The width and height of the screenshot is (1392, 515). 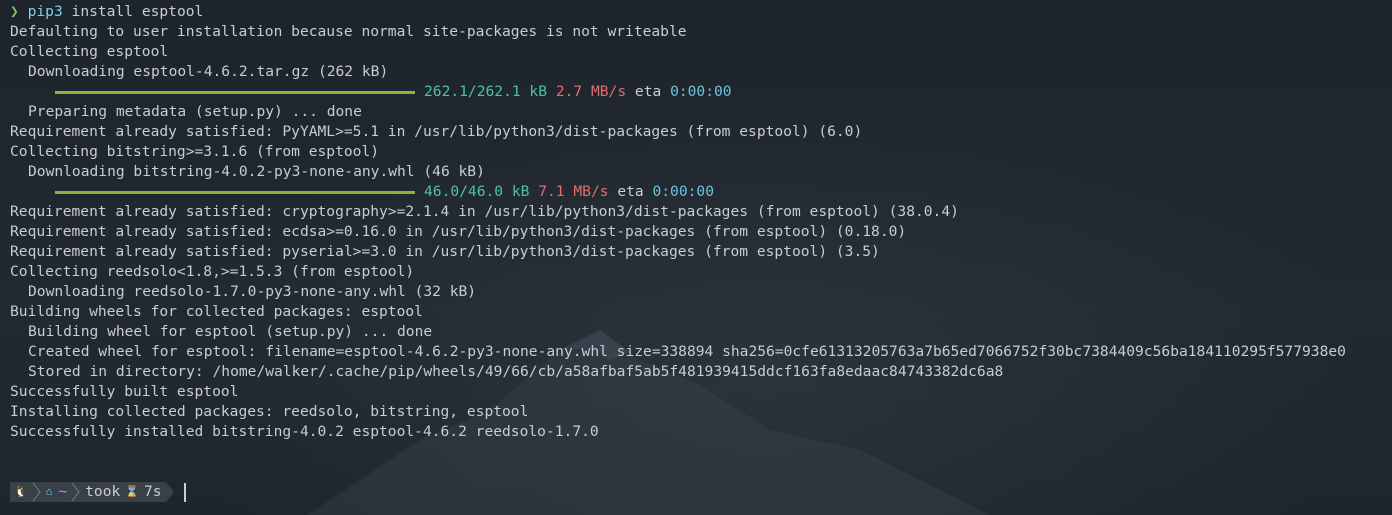 What do you see at coordinates (45, 11) in the screenshot?
I see `command-name: pip3` at bounding box center [45, 11].